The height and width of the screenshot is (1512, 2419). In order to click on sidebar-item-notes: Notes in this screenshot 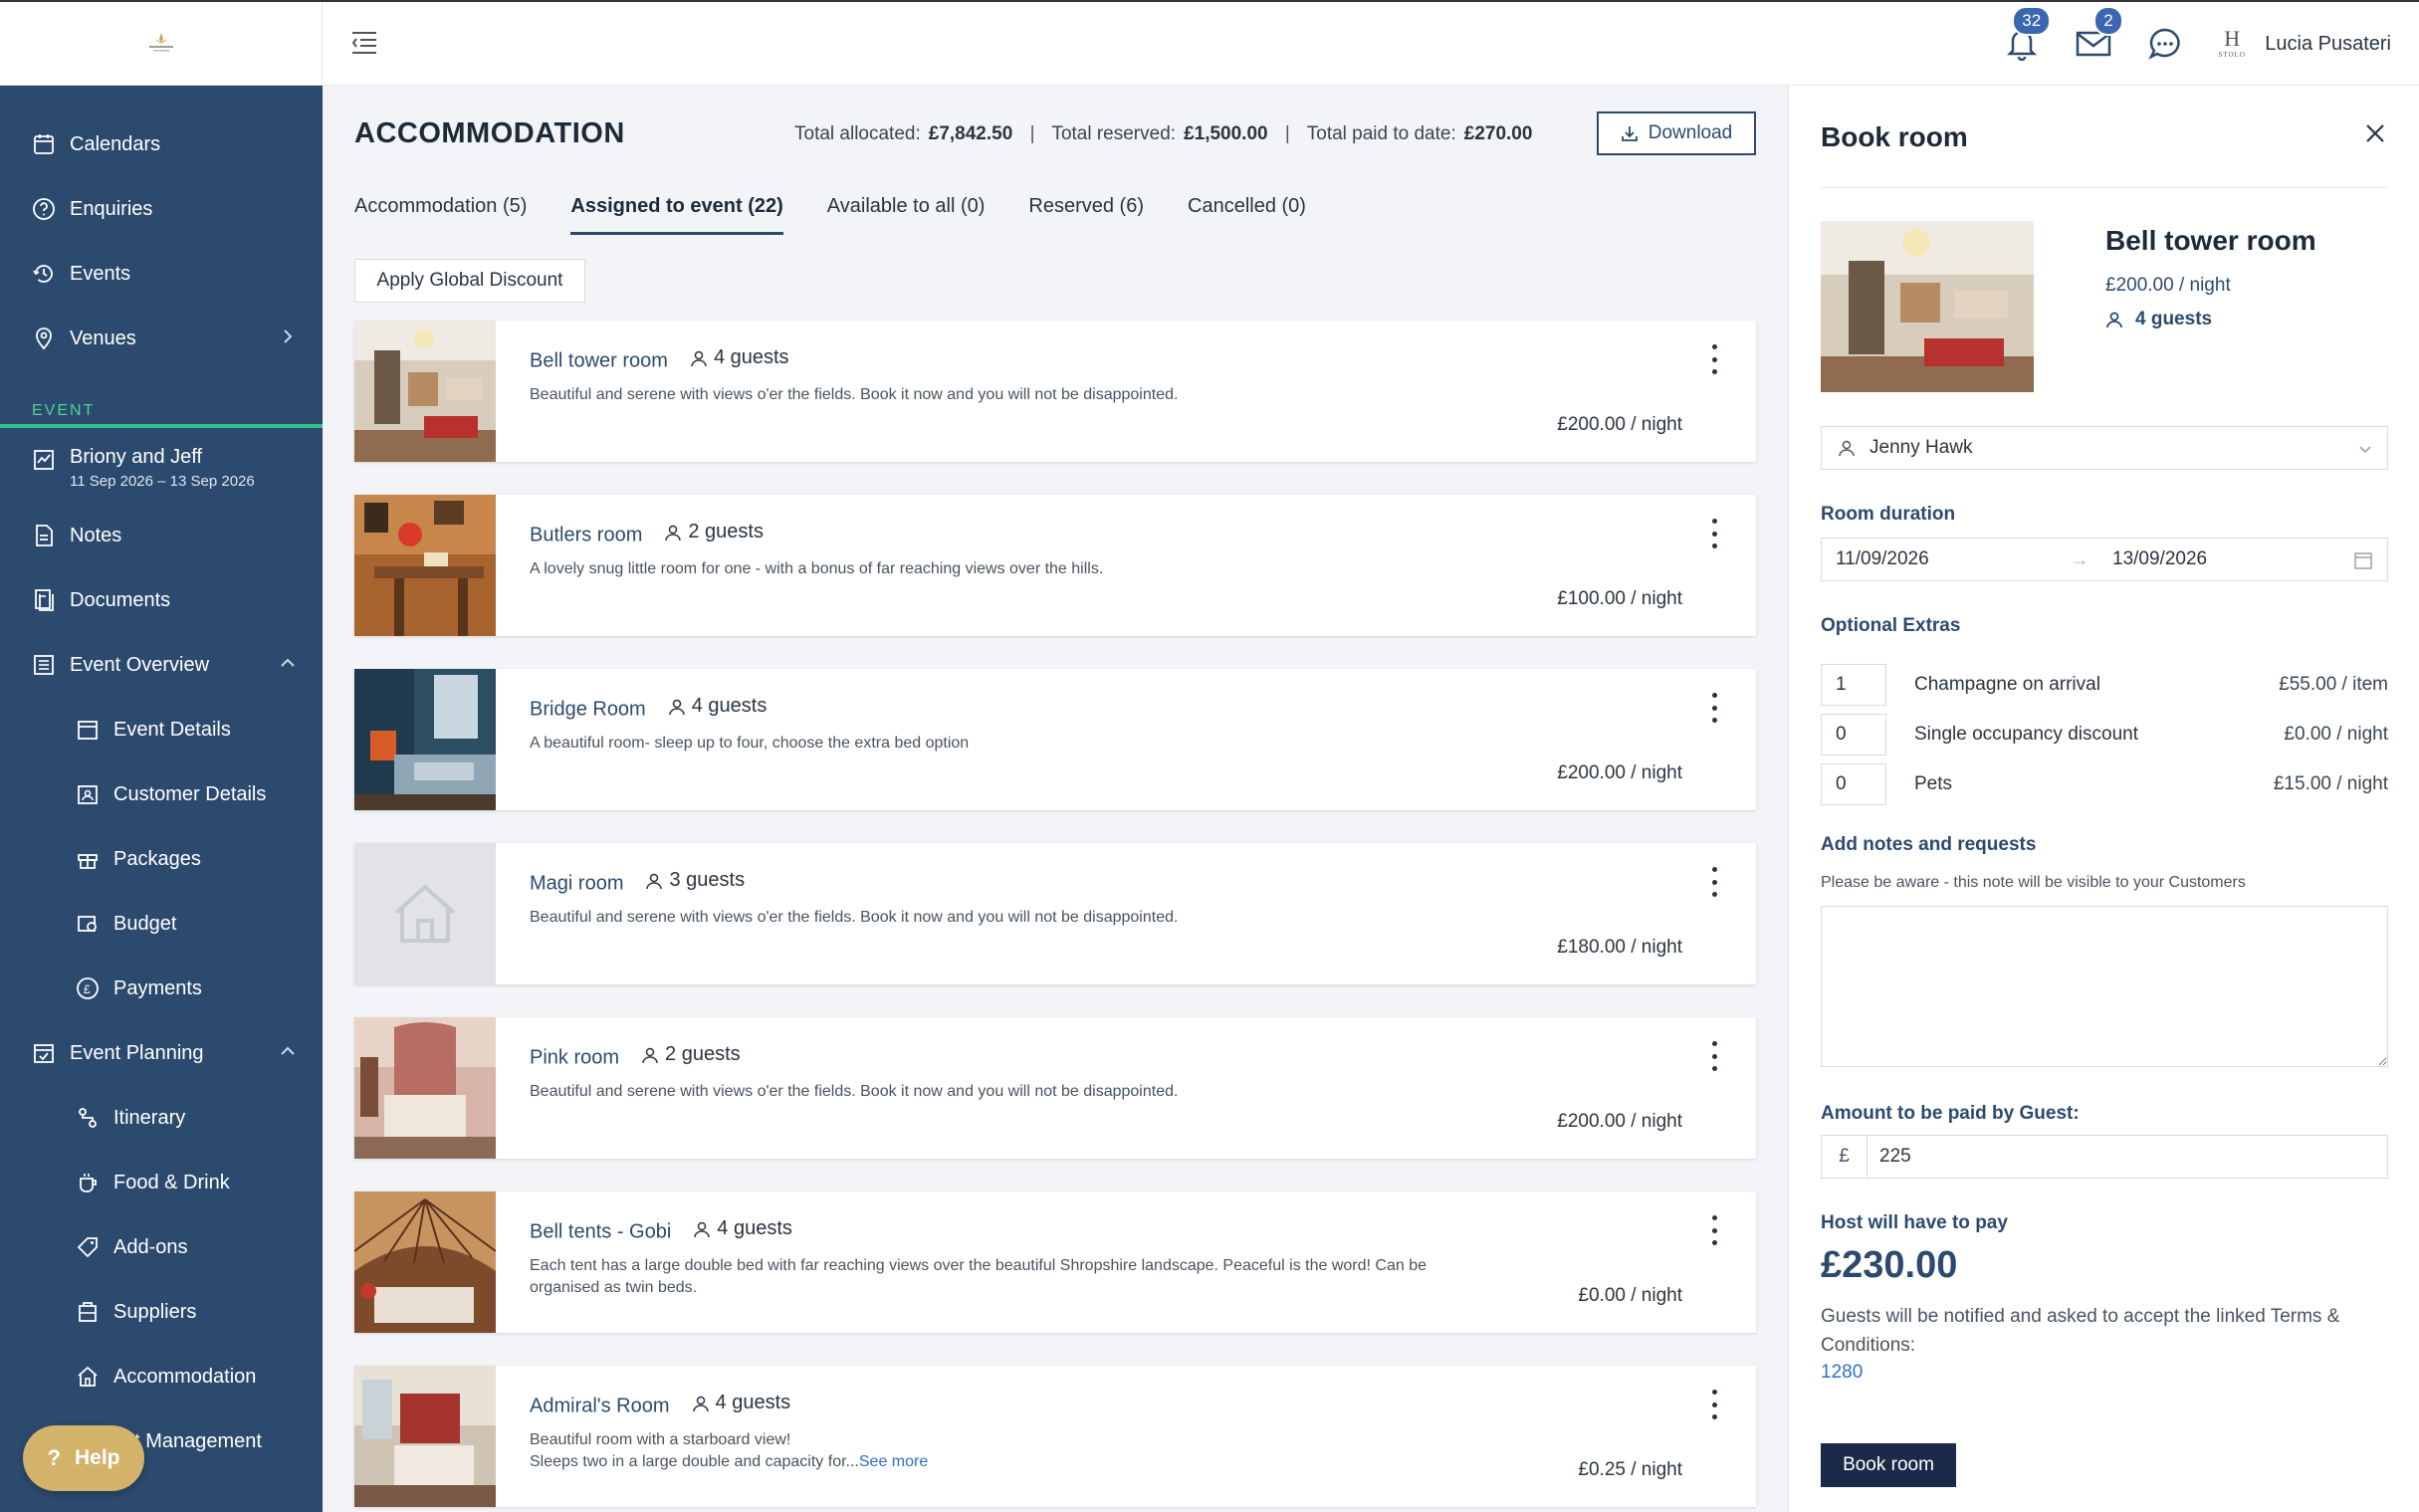, I will do `click(161, 535)`.